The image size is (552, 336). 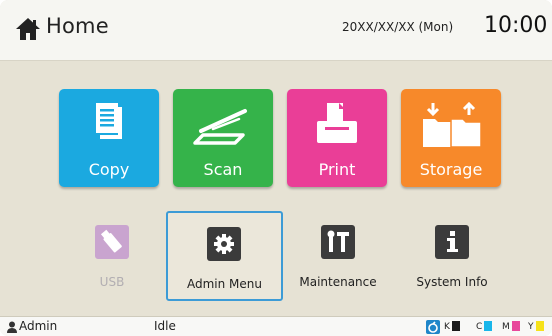 I want to click on scanner-icon, so click(x=220, y=127).